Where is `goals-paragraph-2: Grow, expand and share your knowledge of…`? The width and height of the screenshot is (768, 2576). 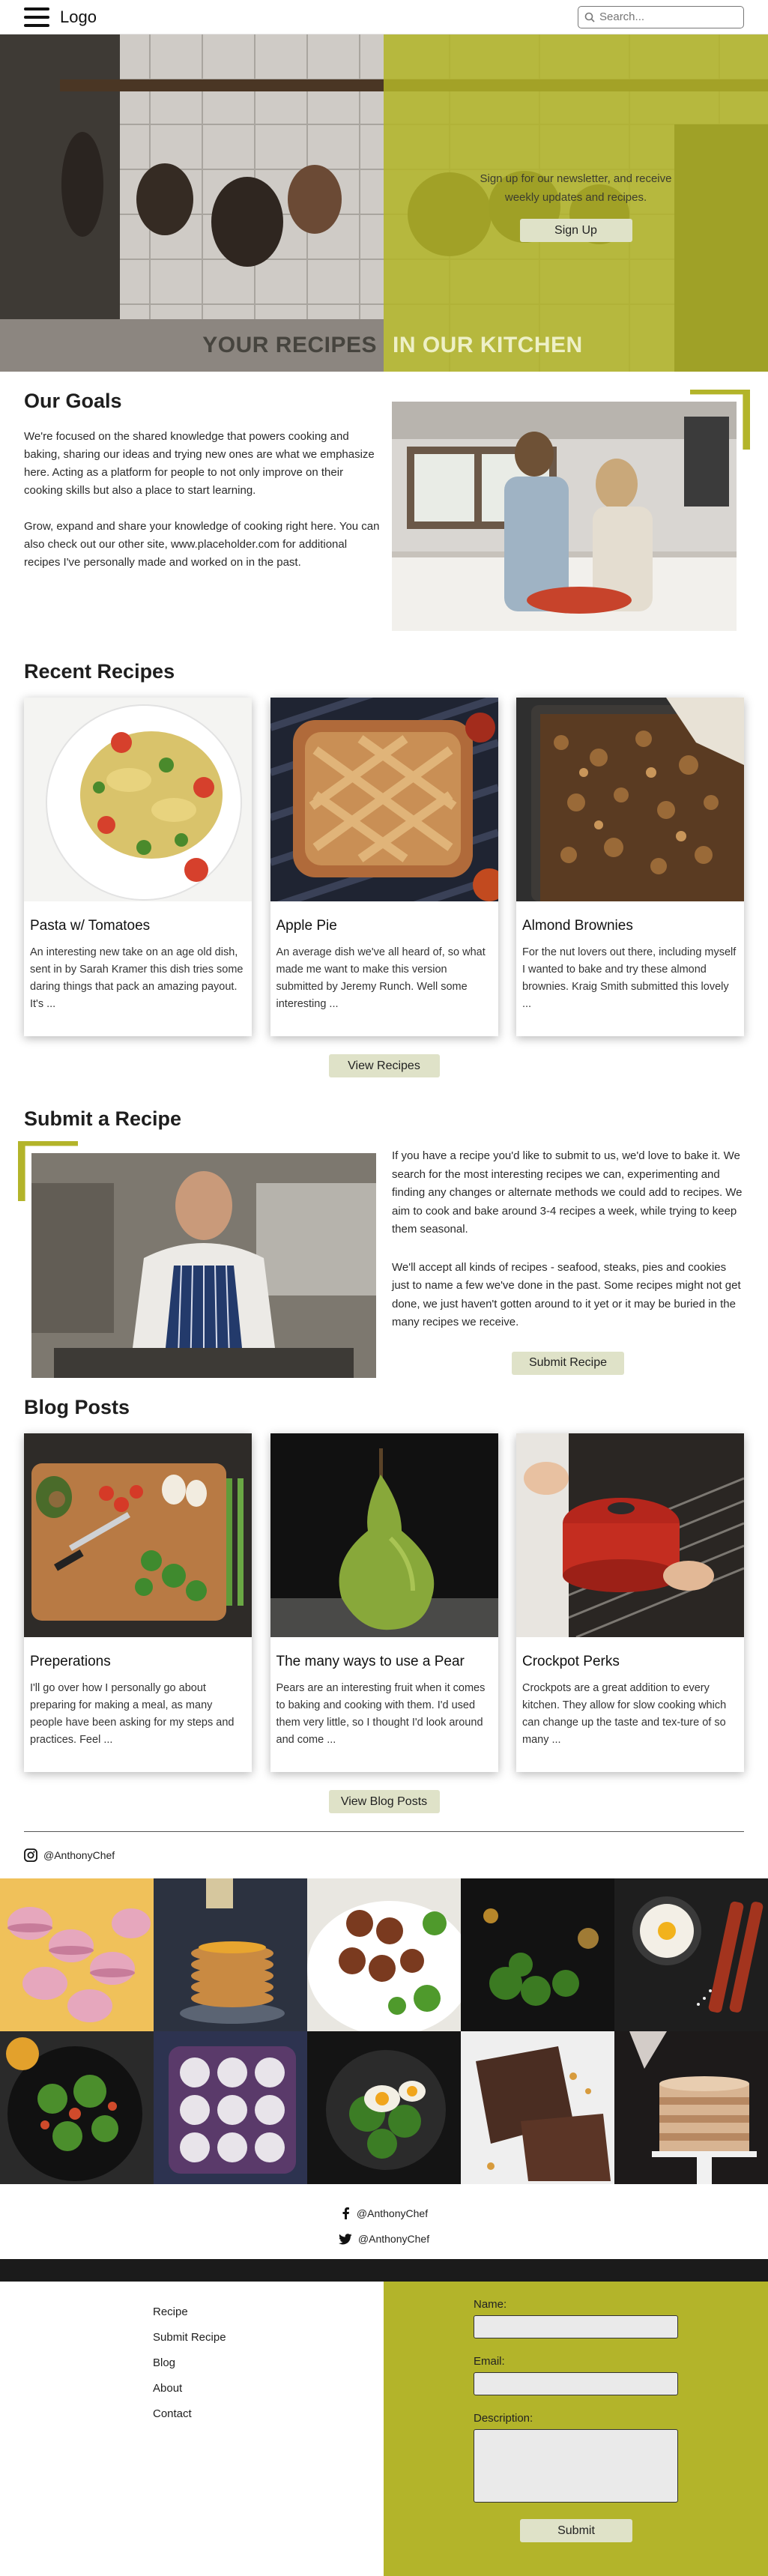
goals-paragraph-2: Grow, expand and share your knowledge of… is located at coordinates (202, 544).